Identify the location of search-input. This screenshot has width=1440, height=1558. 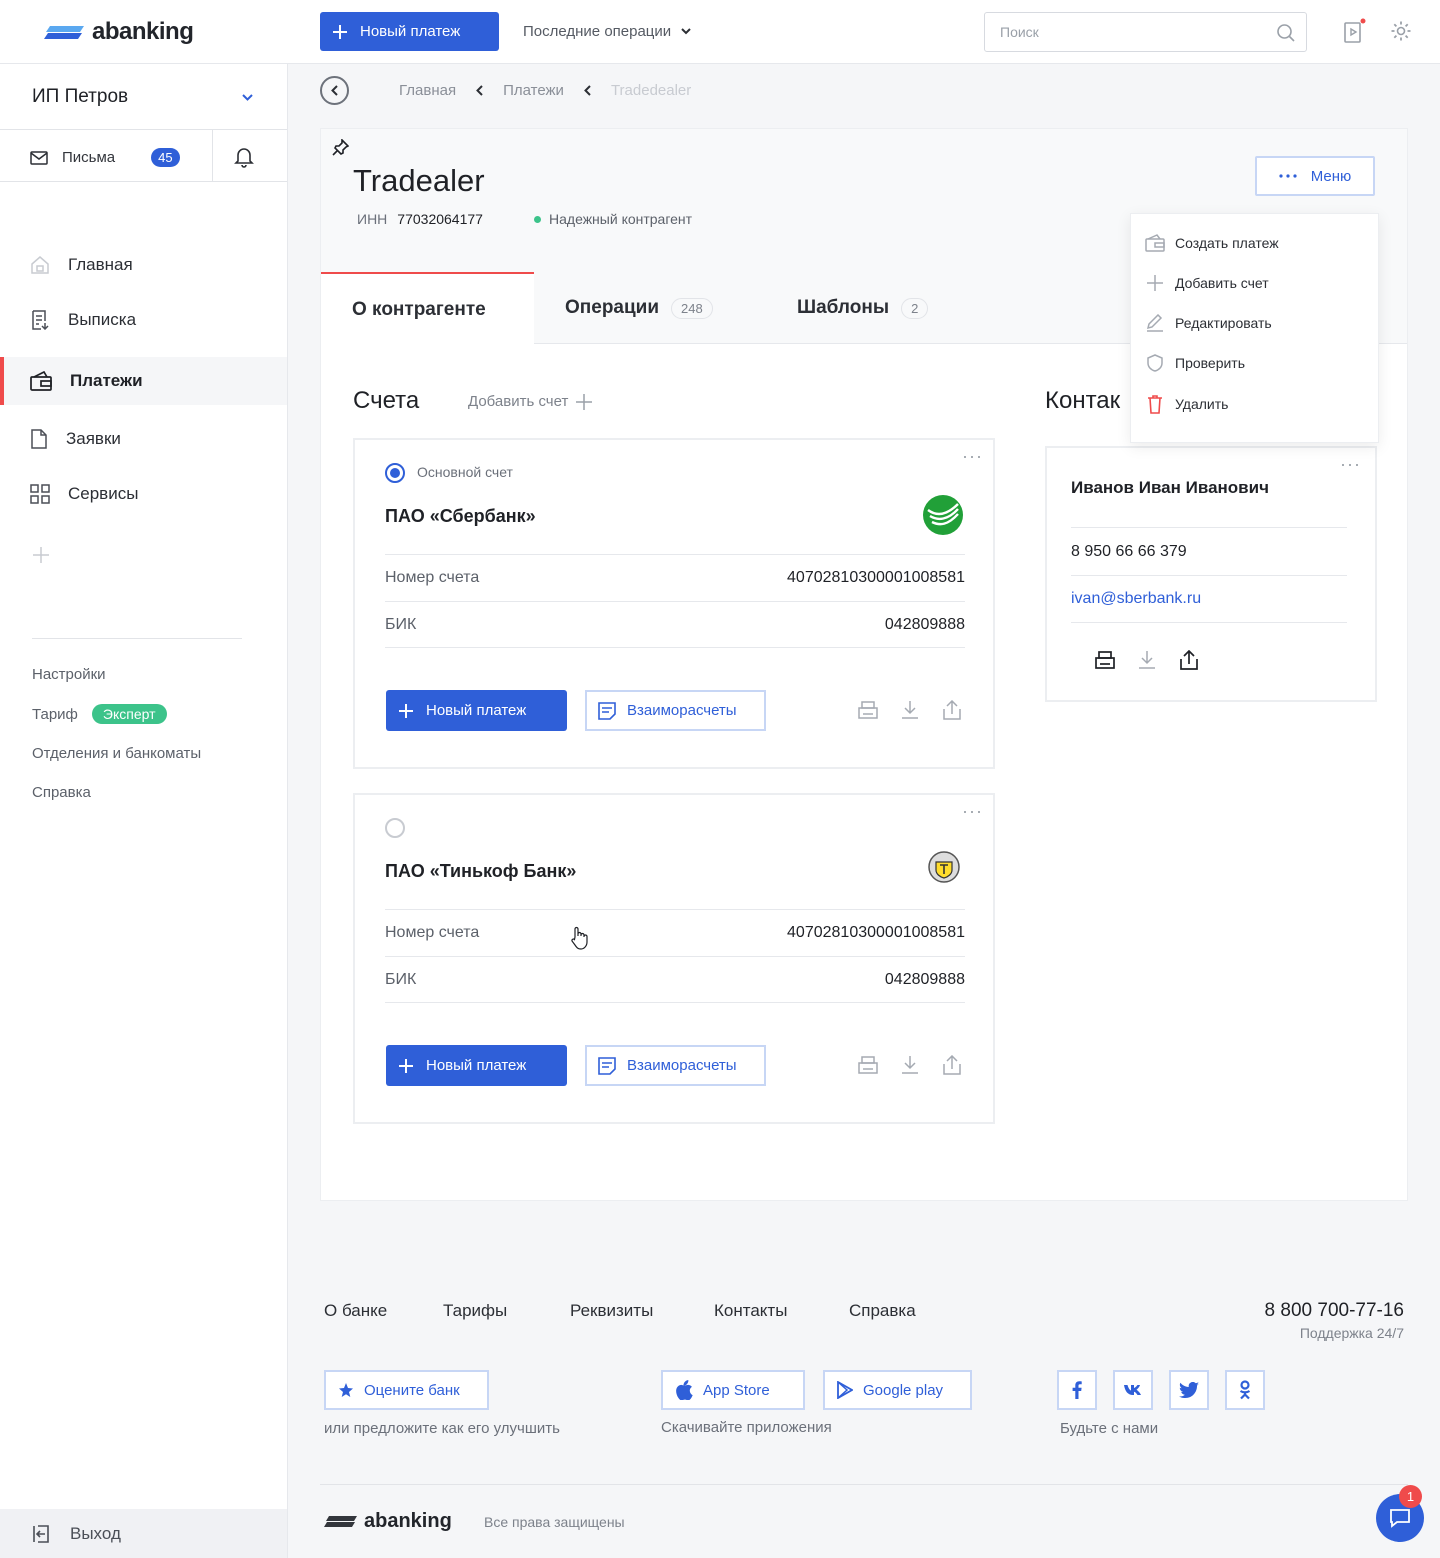
(1130, 32).